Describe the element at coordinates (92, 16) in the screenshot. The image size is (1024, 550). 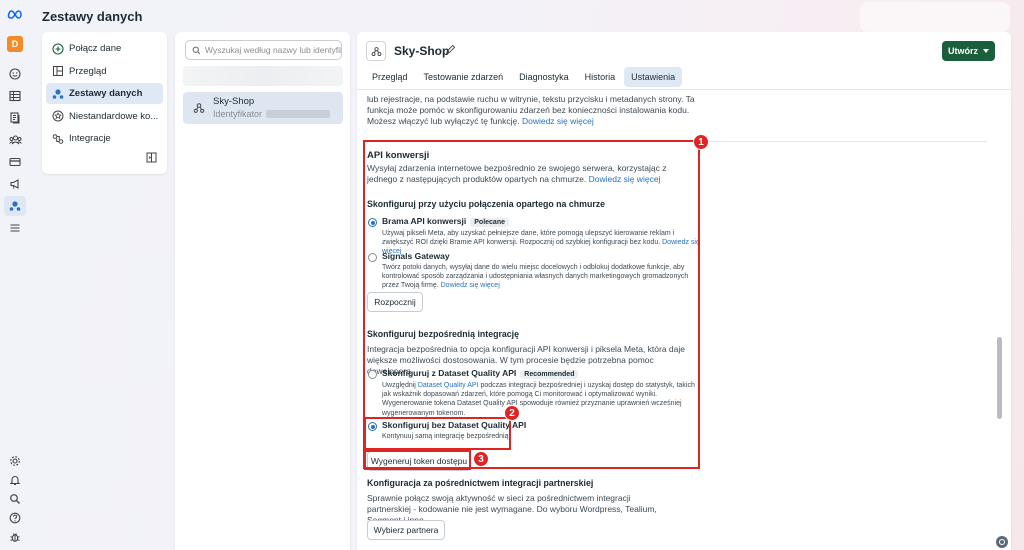
I see `page-title: Zestawy danych` at that location.